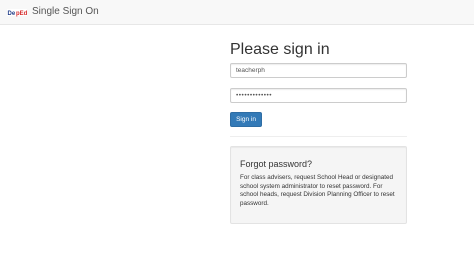  I want to click on forgot-password-title: Forgot password?, so click(276, 164).